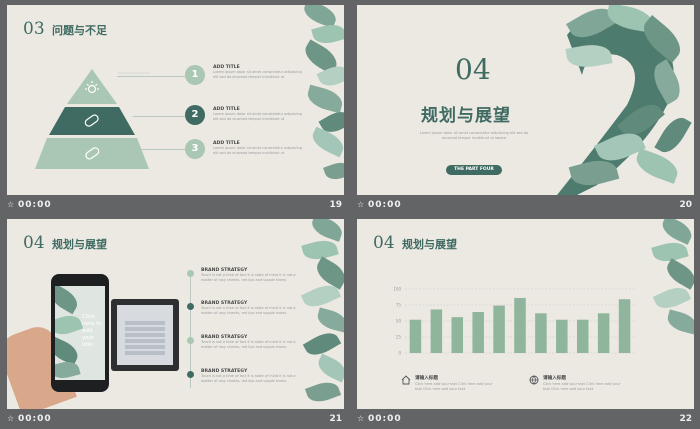 The image size is (700, 429). I want to click on globe-icon, so click(534, 380).